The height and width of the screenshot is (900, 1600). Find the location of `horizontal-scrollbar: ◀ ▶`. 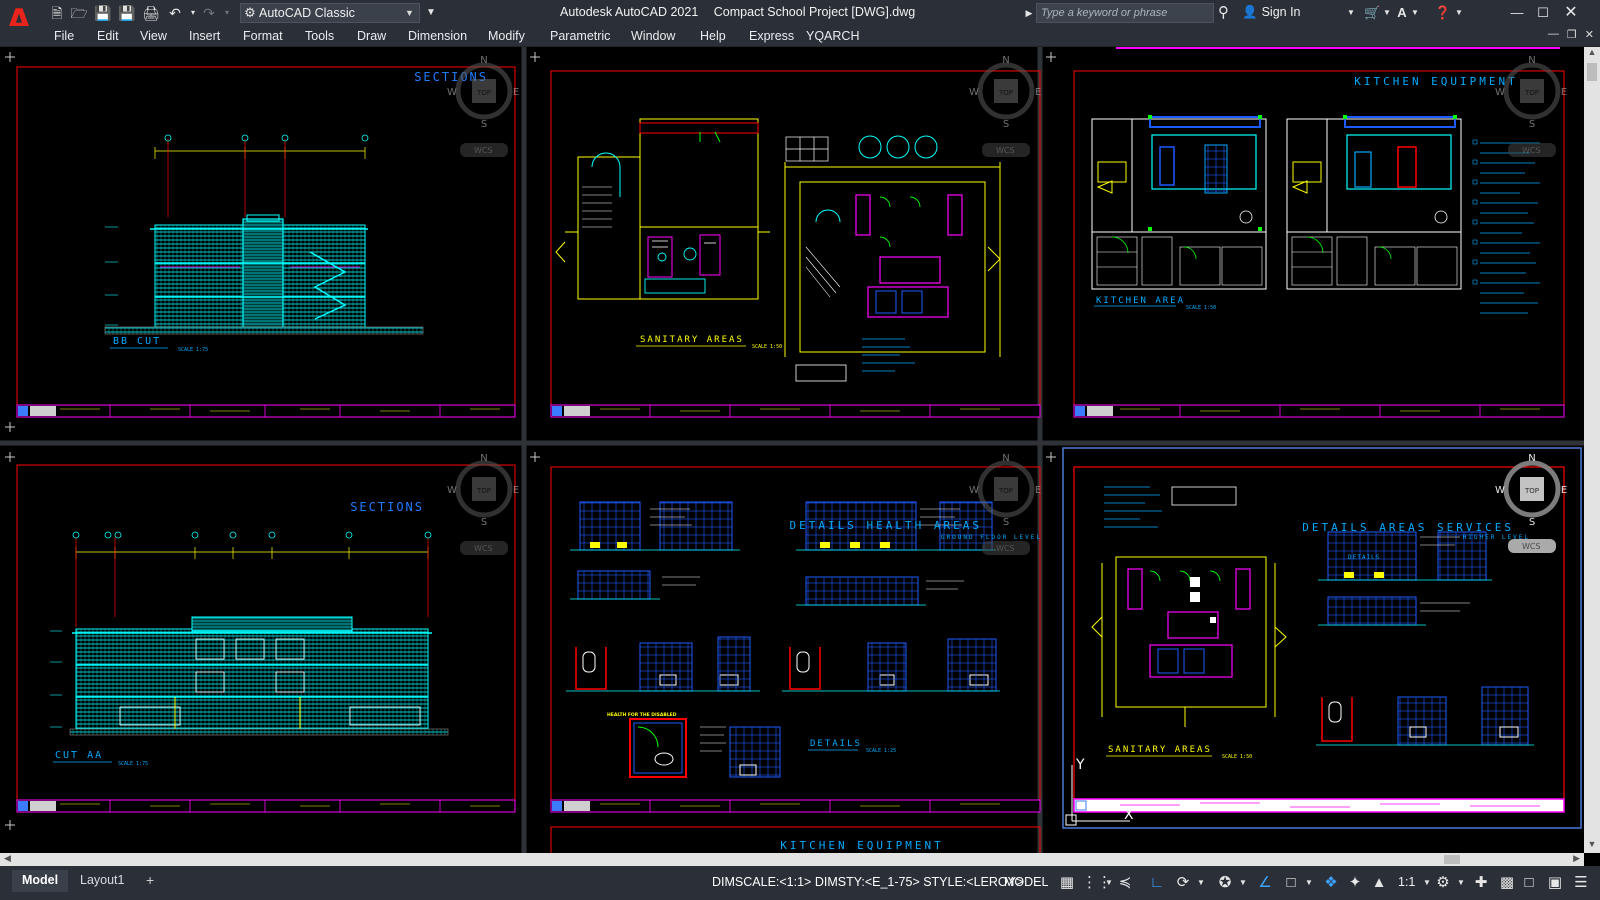

horizontal-scrollbar: ◀ ▶ is located at coordinates (792, 859).